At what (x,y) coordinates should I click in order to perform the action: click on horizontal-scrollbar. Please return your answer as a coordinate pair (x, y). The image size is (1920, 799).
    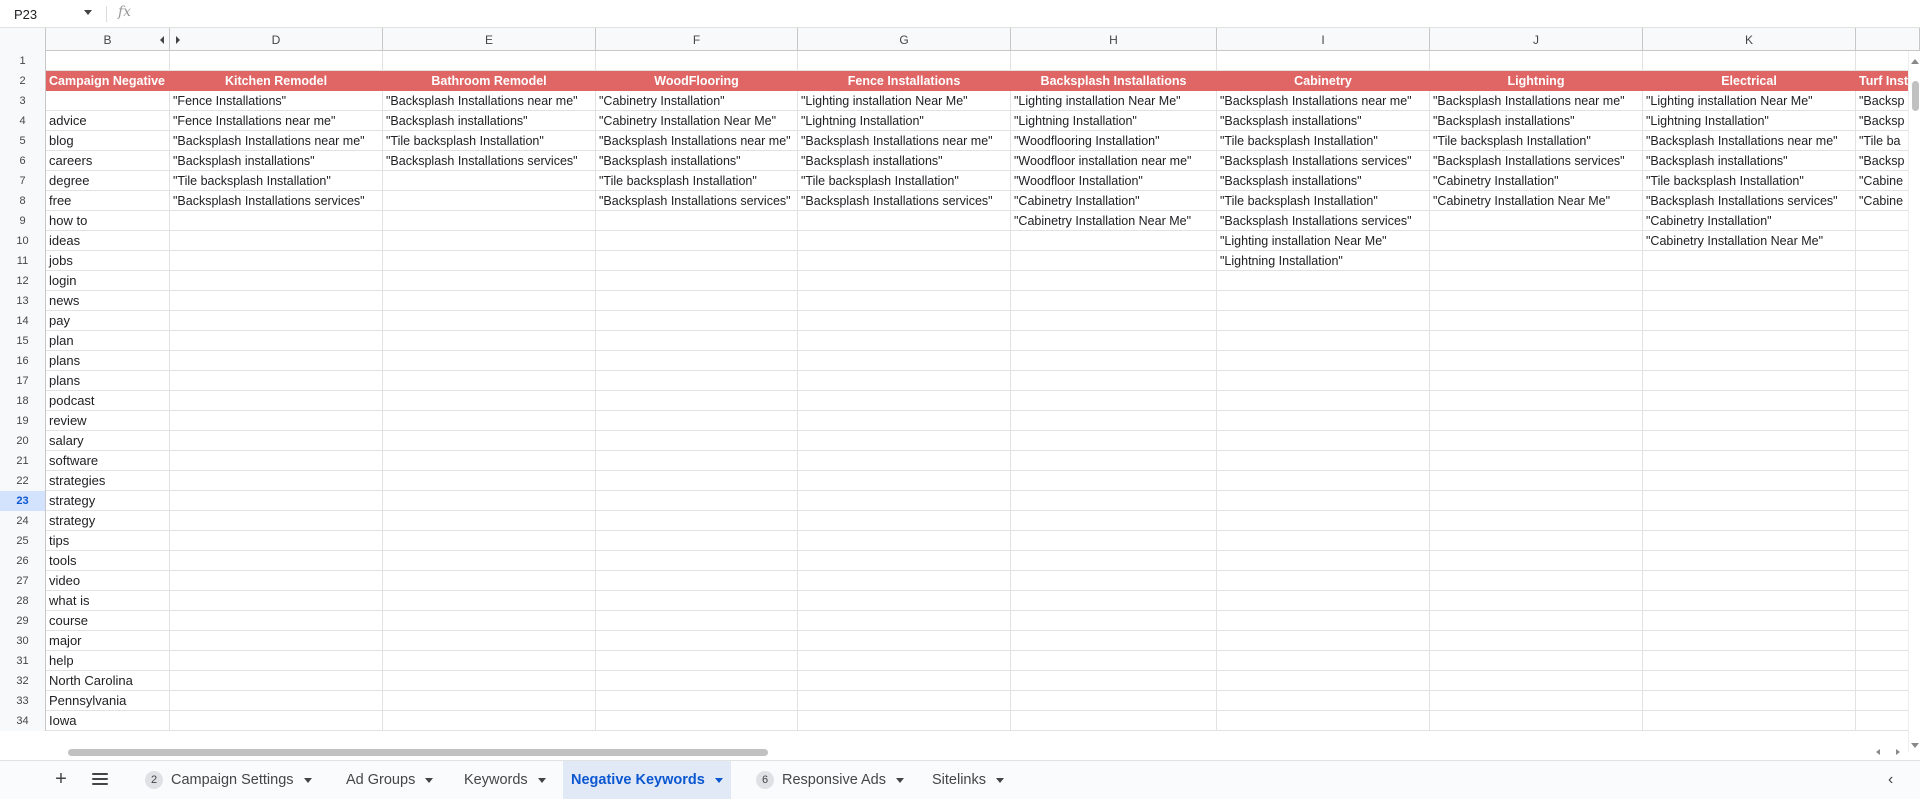
    Looking at the image, I should click on (960, 752).